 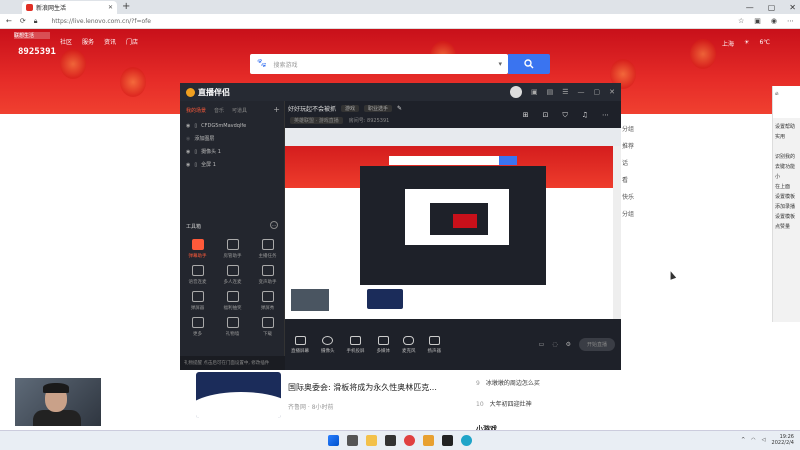 I want to click on favorite-icon: ☆, so click(x=741, y=21).